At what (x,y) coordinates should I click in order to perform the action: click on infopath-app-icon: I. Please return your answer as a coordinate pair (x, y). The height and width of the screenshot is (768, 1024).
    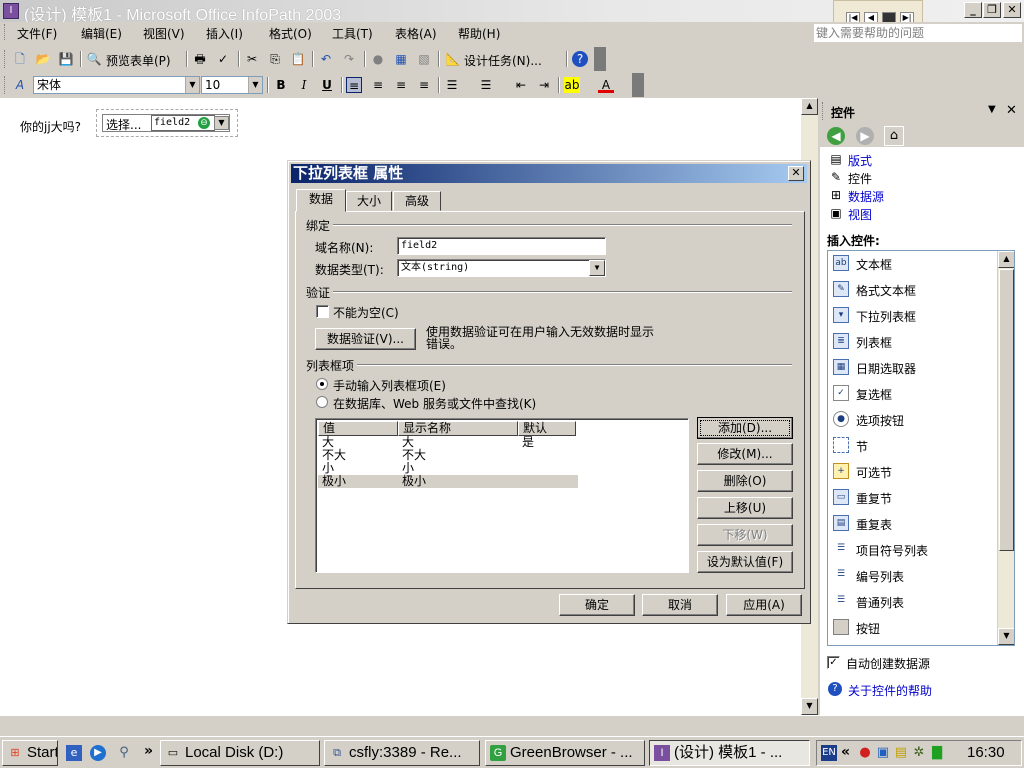
    Looking at the image, I should click on (11, 11).